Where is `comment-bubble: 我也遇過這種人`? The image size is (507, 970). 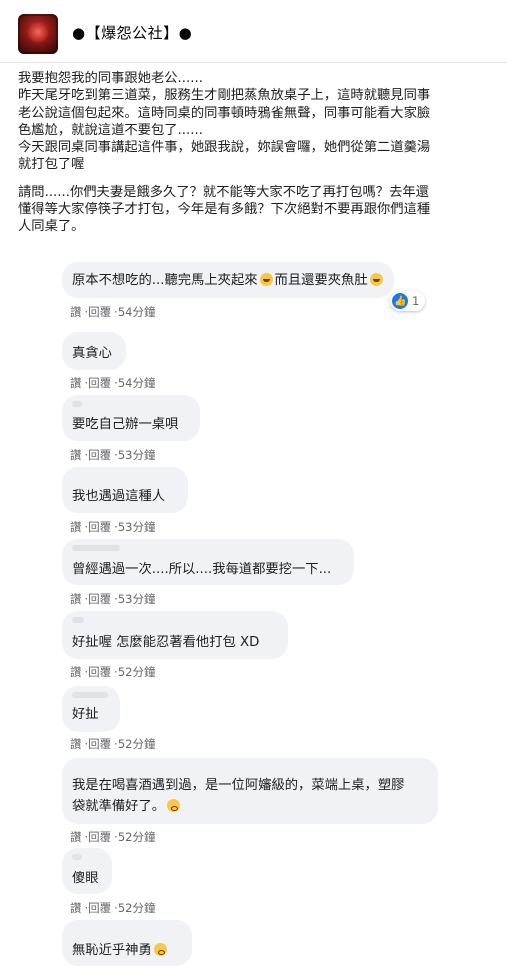 comment-bubble: 我也遇過這種人 is located at coordinates (125, 490).